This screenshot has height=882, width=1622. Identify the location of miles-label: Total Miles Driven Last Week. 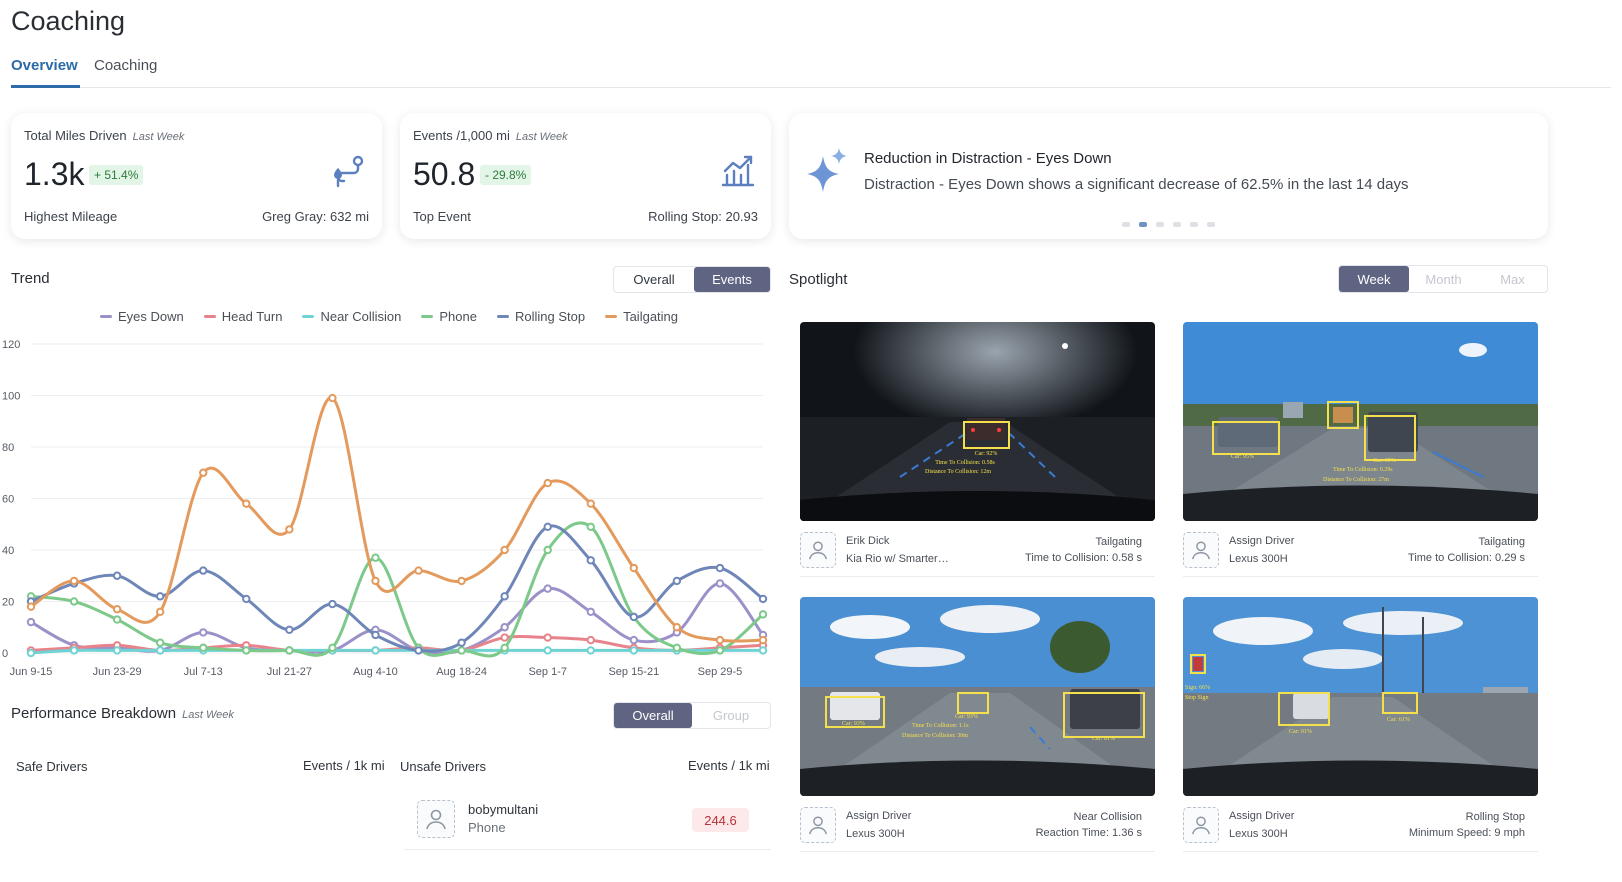
(104, 135).